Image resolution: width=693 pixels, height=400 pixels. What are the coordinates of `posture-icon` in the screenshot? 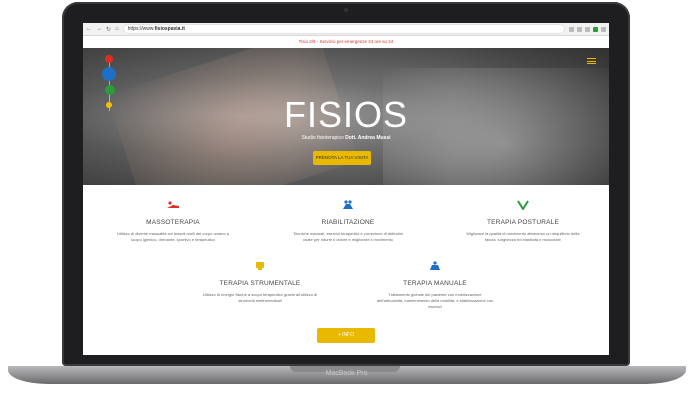 It's located at (523, 205).